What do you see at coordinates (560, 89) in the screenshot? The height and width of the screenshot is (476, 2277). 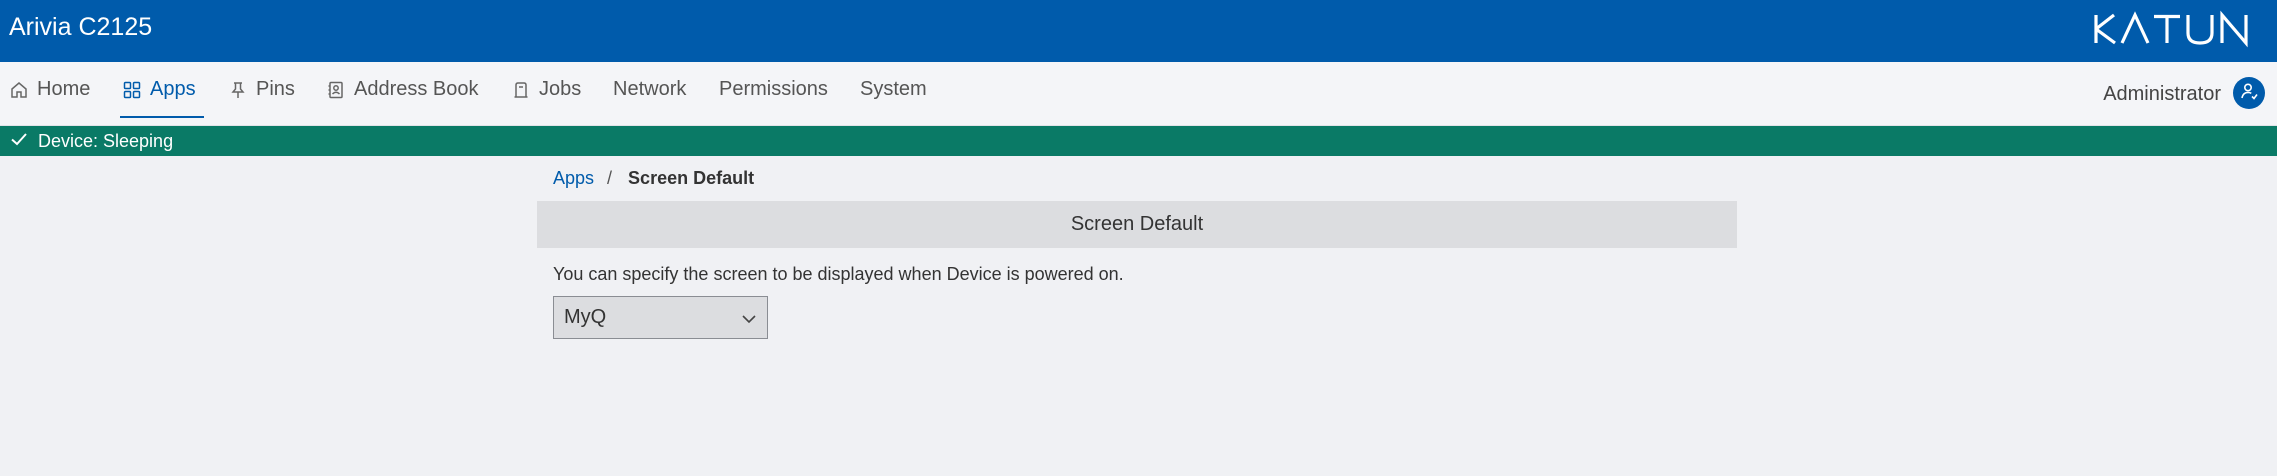 I see `nav-jobs-label: Jobs` at bounding box center [560, 89].